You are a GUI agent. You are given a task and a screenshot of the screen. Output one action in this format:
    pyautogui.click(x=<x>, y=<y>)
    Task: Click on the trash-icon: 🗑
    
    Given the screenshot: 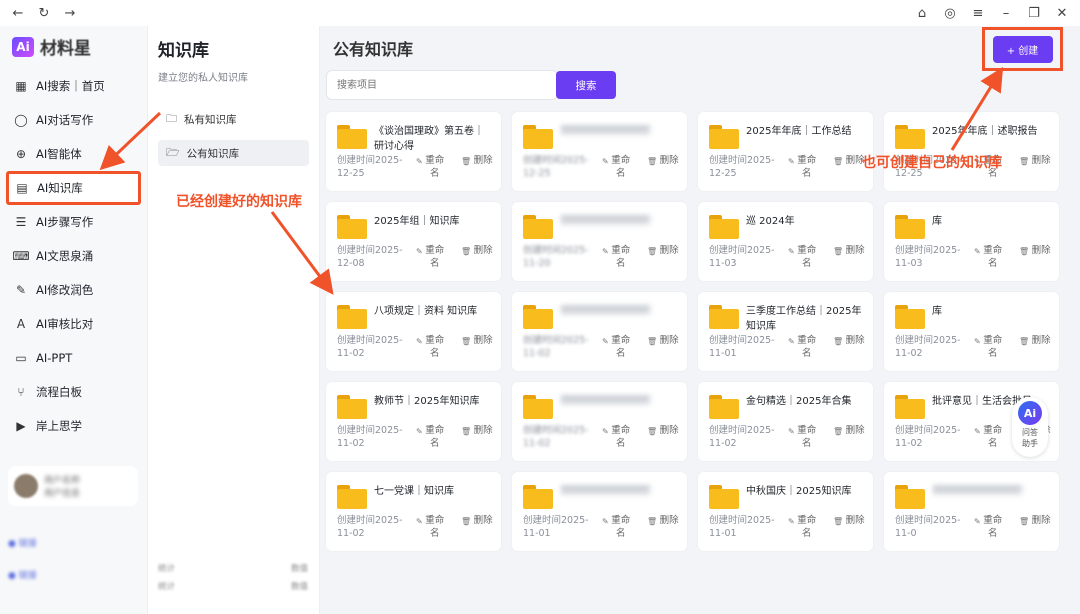 What is the action you would take?
    pyautogui.click(x=466, y=161)
    